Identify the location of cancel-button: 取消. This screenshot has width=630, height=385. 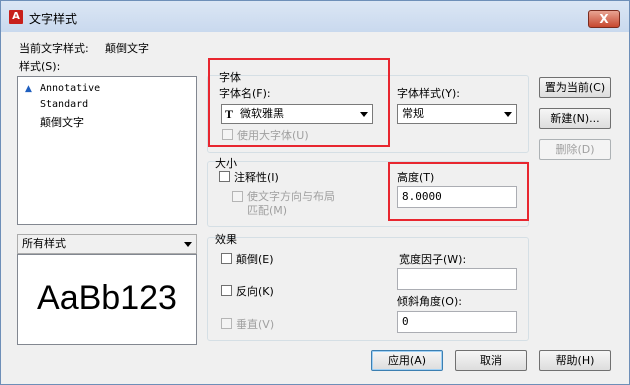
(491, 360).